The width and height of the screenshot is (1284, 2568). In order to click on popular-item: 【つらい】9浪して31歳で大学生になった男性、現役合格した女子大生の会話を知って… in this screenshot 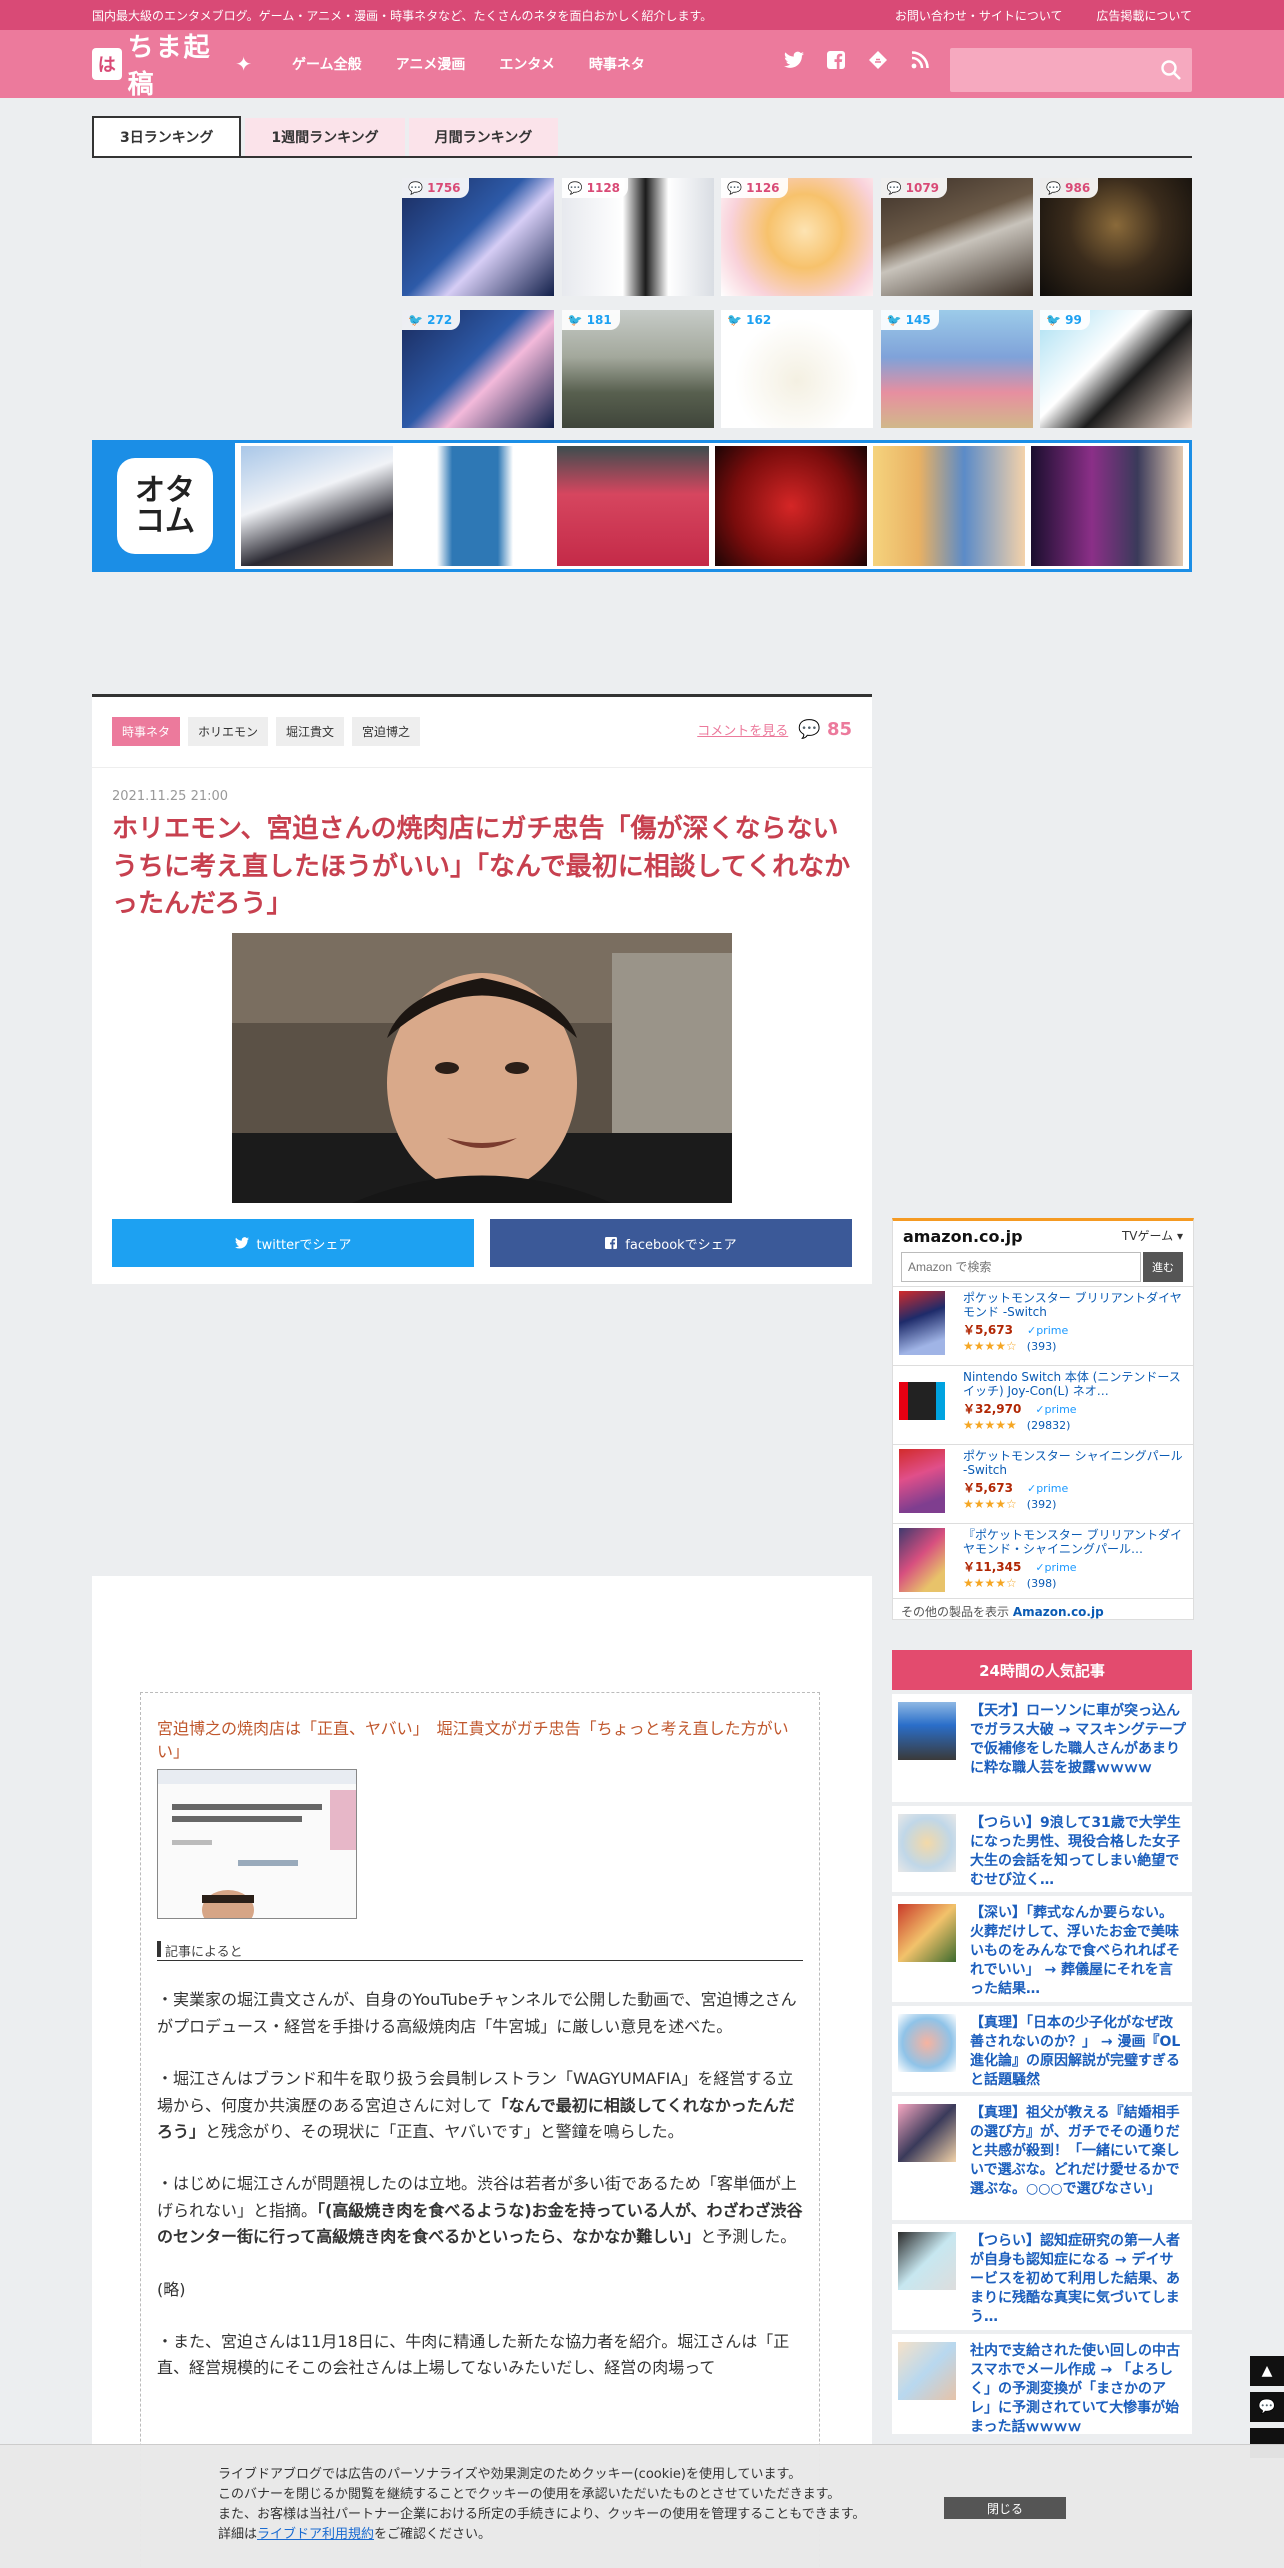, I will do `click(1042, 1849)`.